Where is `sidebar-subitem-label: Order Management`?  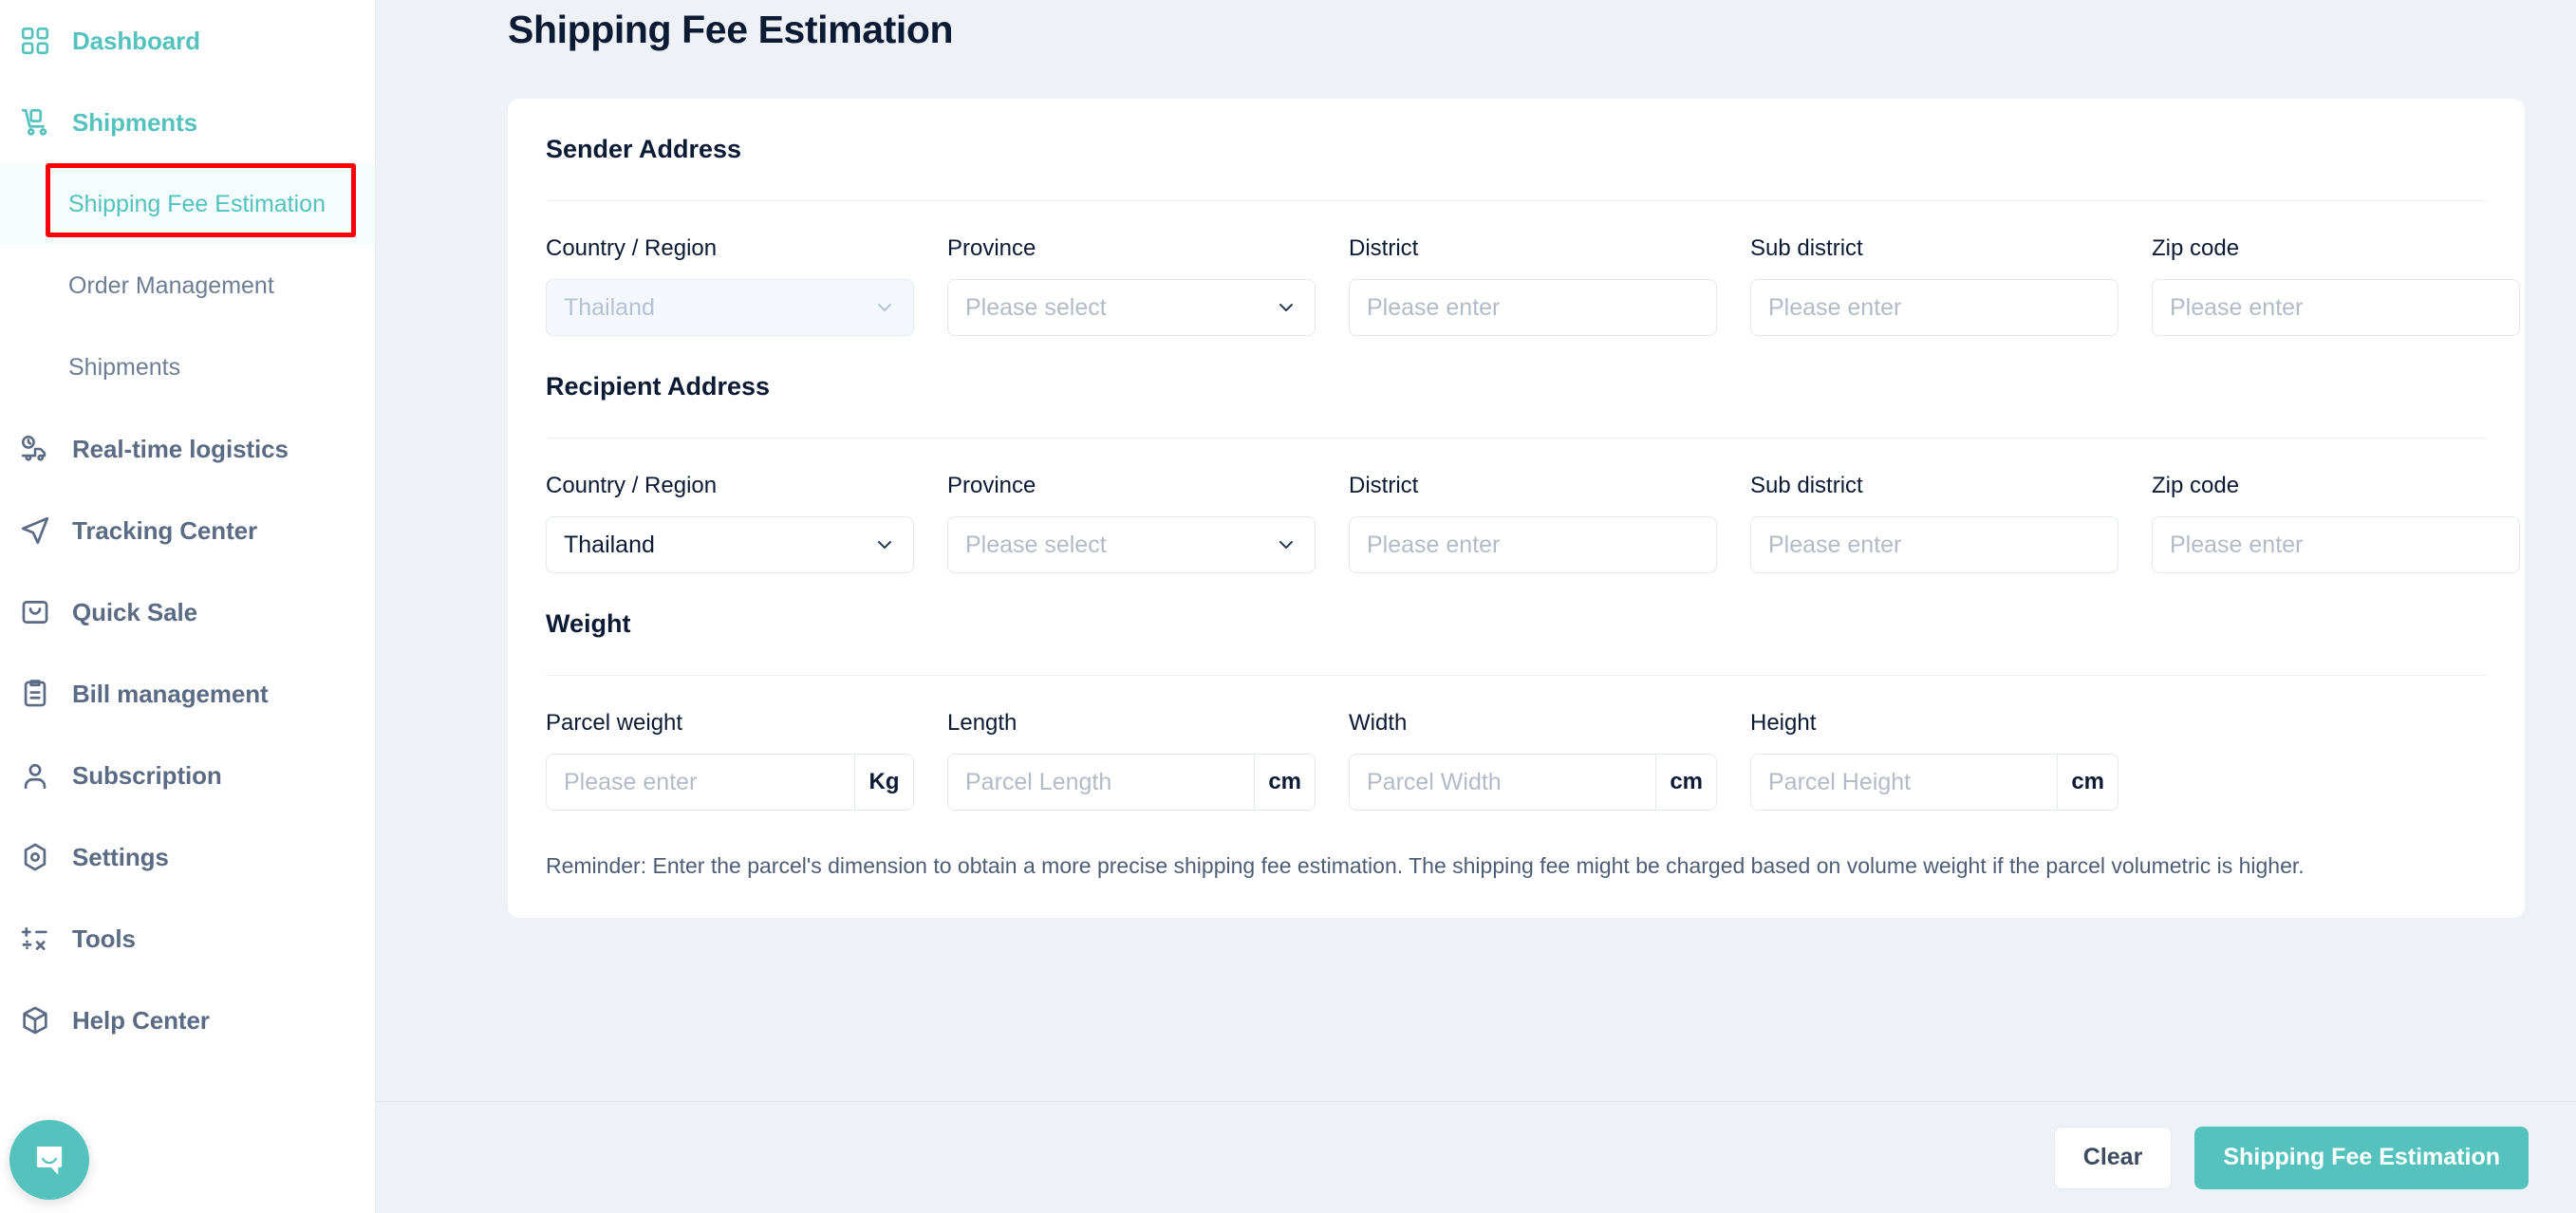
sidebar-subitem-label: Order Management is located at coordinates (171, 285).